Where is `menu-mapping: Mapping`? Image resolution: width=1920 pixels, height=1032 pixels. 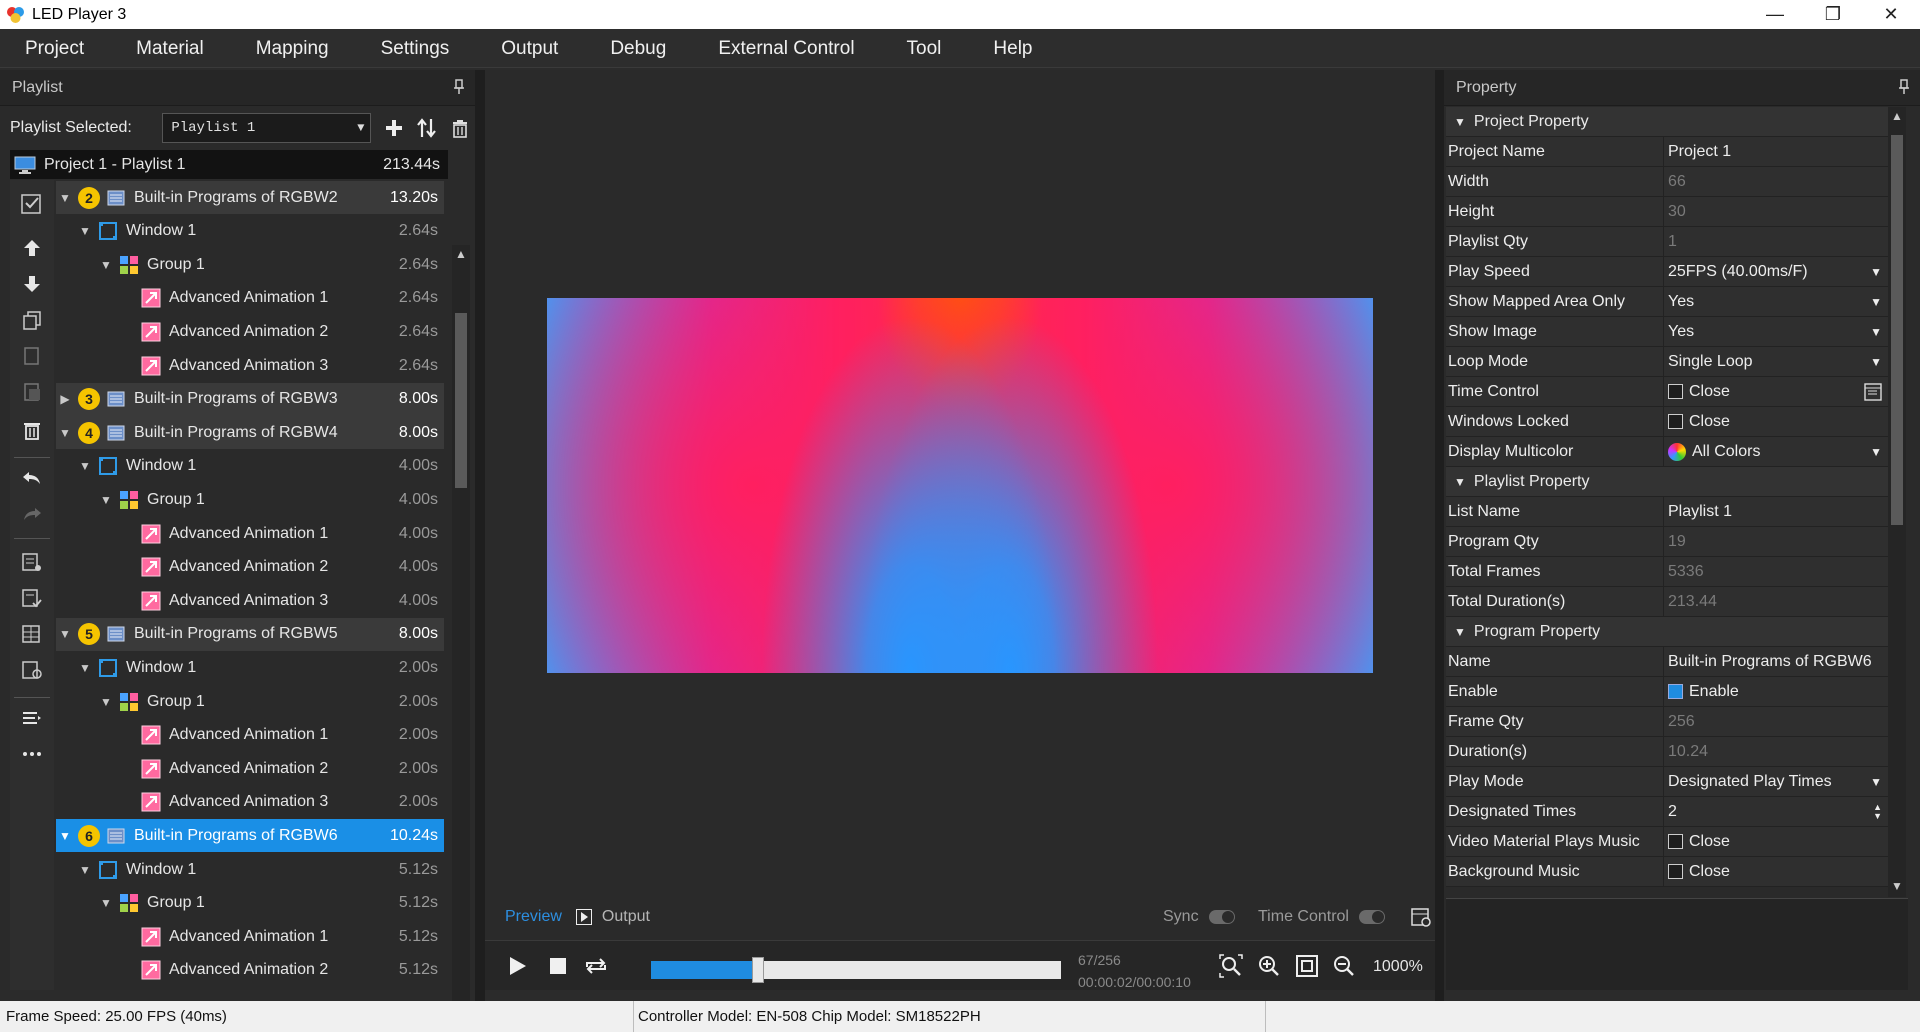 menu-mapping: Mapping is located at coordinates (292, 48).